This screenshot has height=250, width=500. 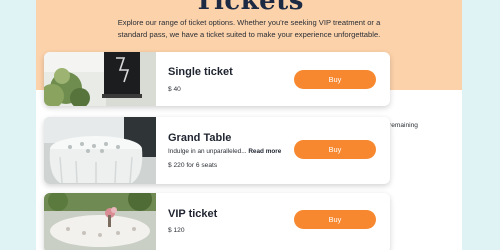 What do you see at coordinates (100, 150) in the screenshot?
I see `grand-table-photo` at bounding box center [100, 150].